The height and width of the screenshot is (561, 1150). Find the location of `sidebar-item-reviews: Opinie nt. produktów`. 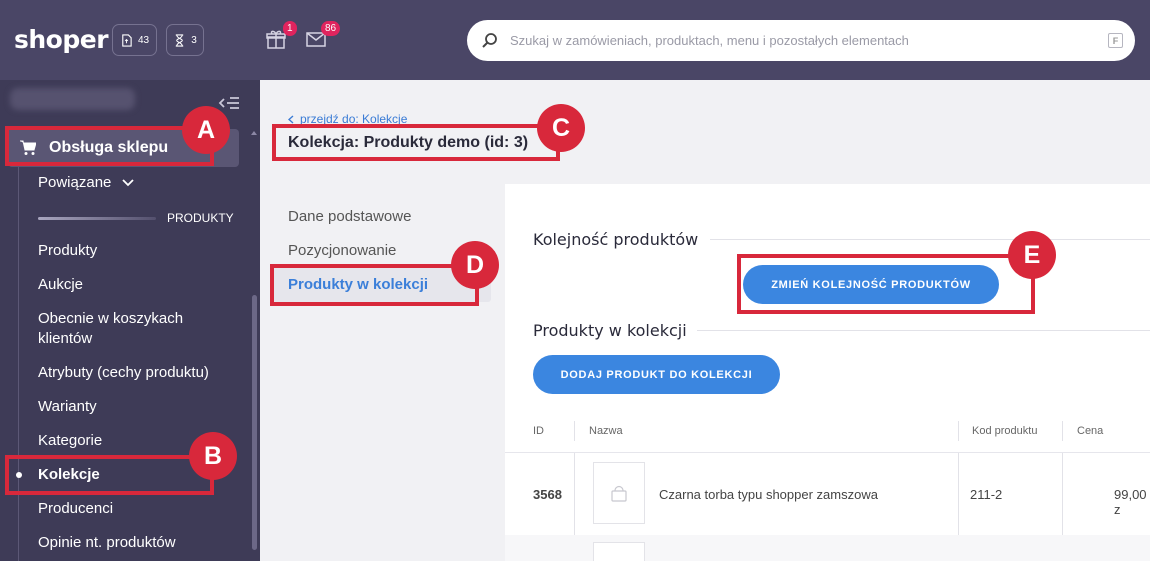

sidebar-item-reviews: Opinie nt. produktów is located at coordinates (107, 543).